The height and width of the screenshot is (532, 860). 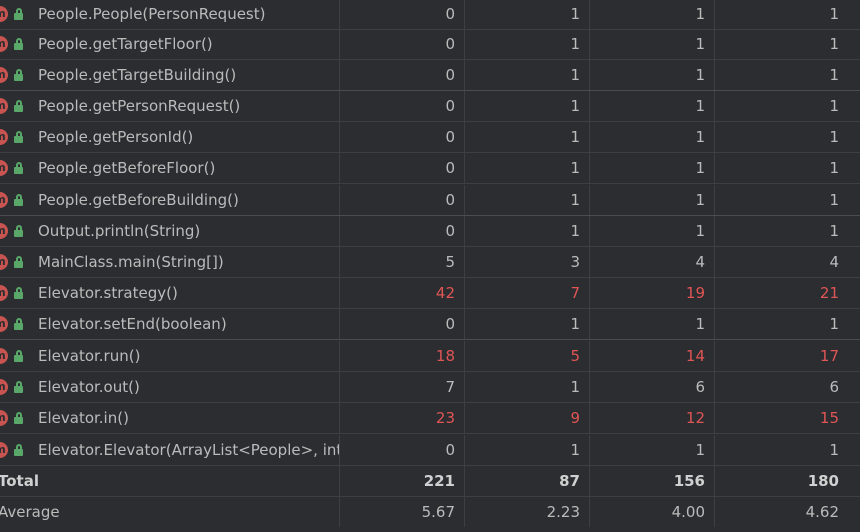 What do you see at coordinates (170, 418) in the screenshot?
I see `method-cell: m Elevator.in()` at bounding box center [170, 418].